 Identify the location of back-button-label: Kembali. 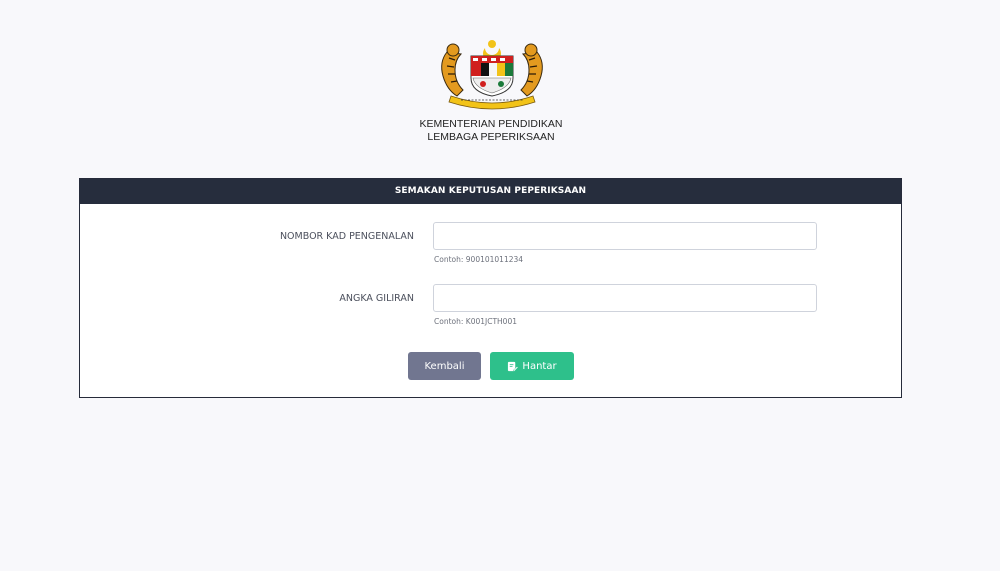
(444, 366).